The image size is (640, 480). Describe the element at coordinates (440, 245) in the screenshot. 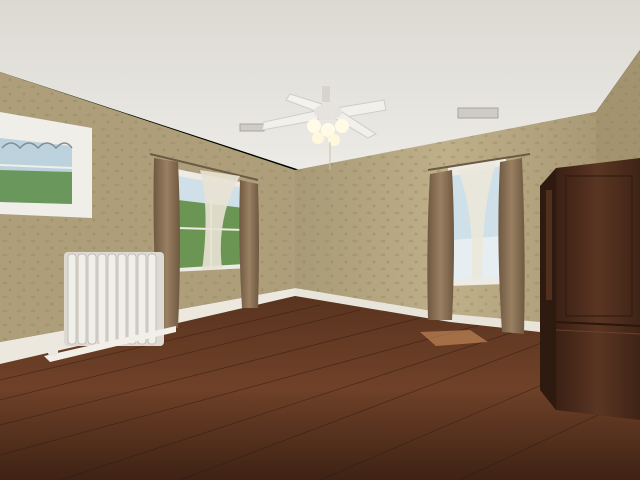

I see `curtain-left-panel` at that location.